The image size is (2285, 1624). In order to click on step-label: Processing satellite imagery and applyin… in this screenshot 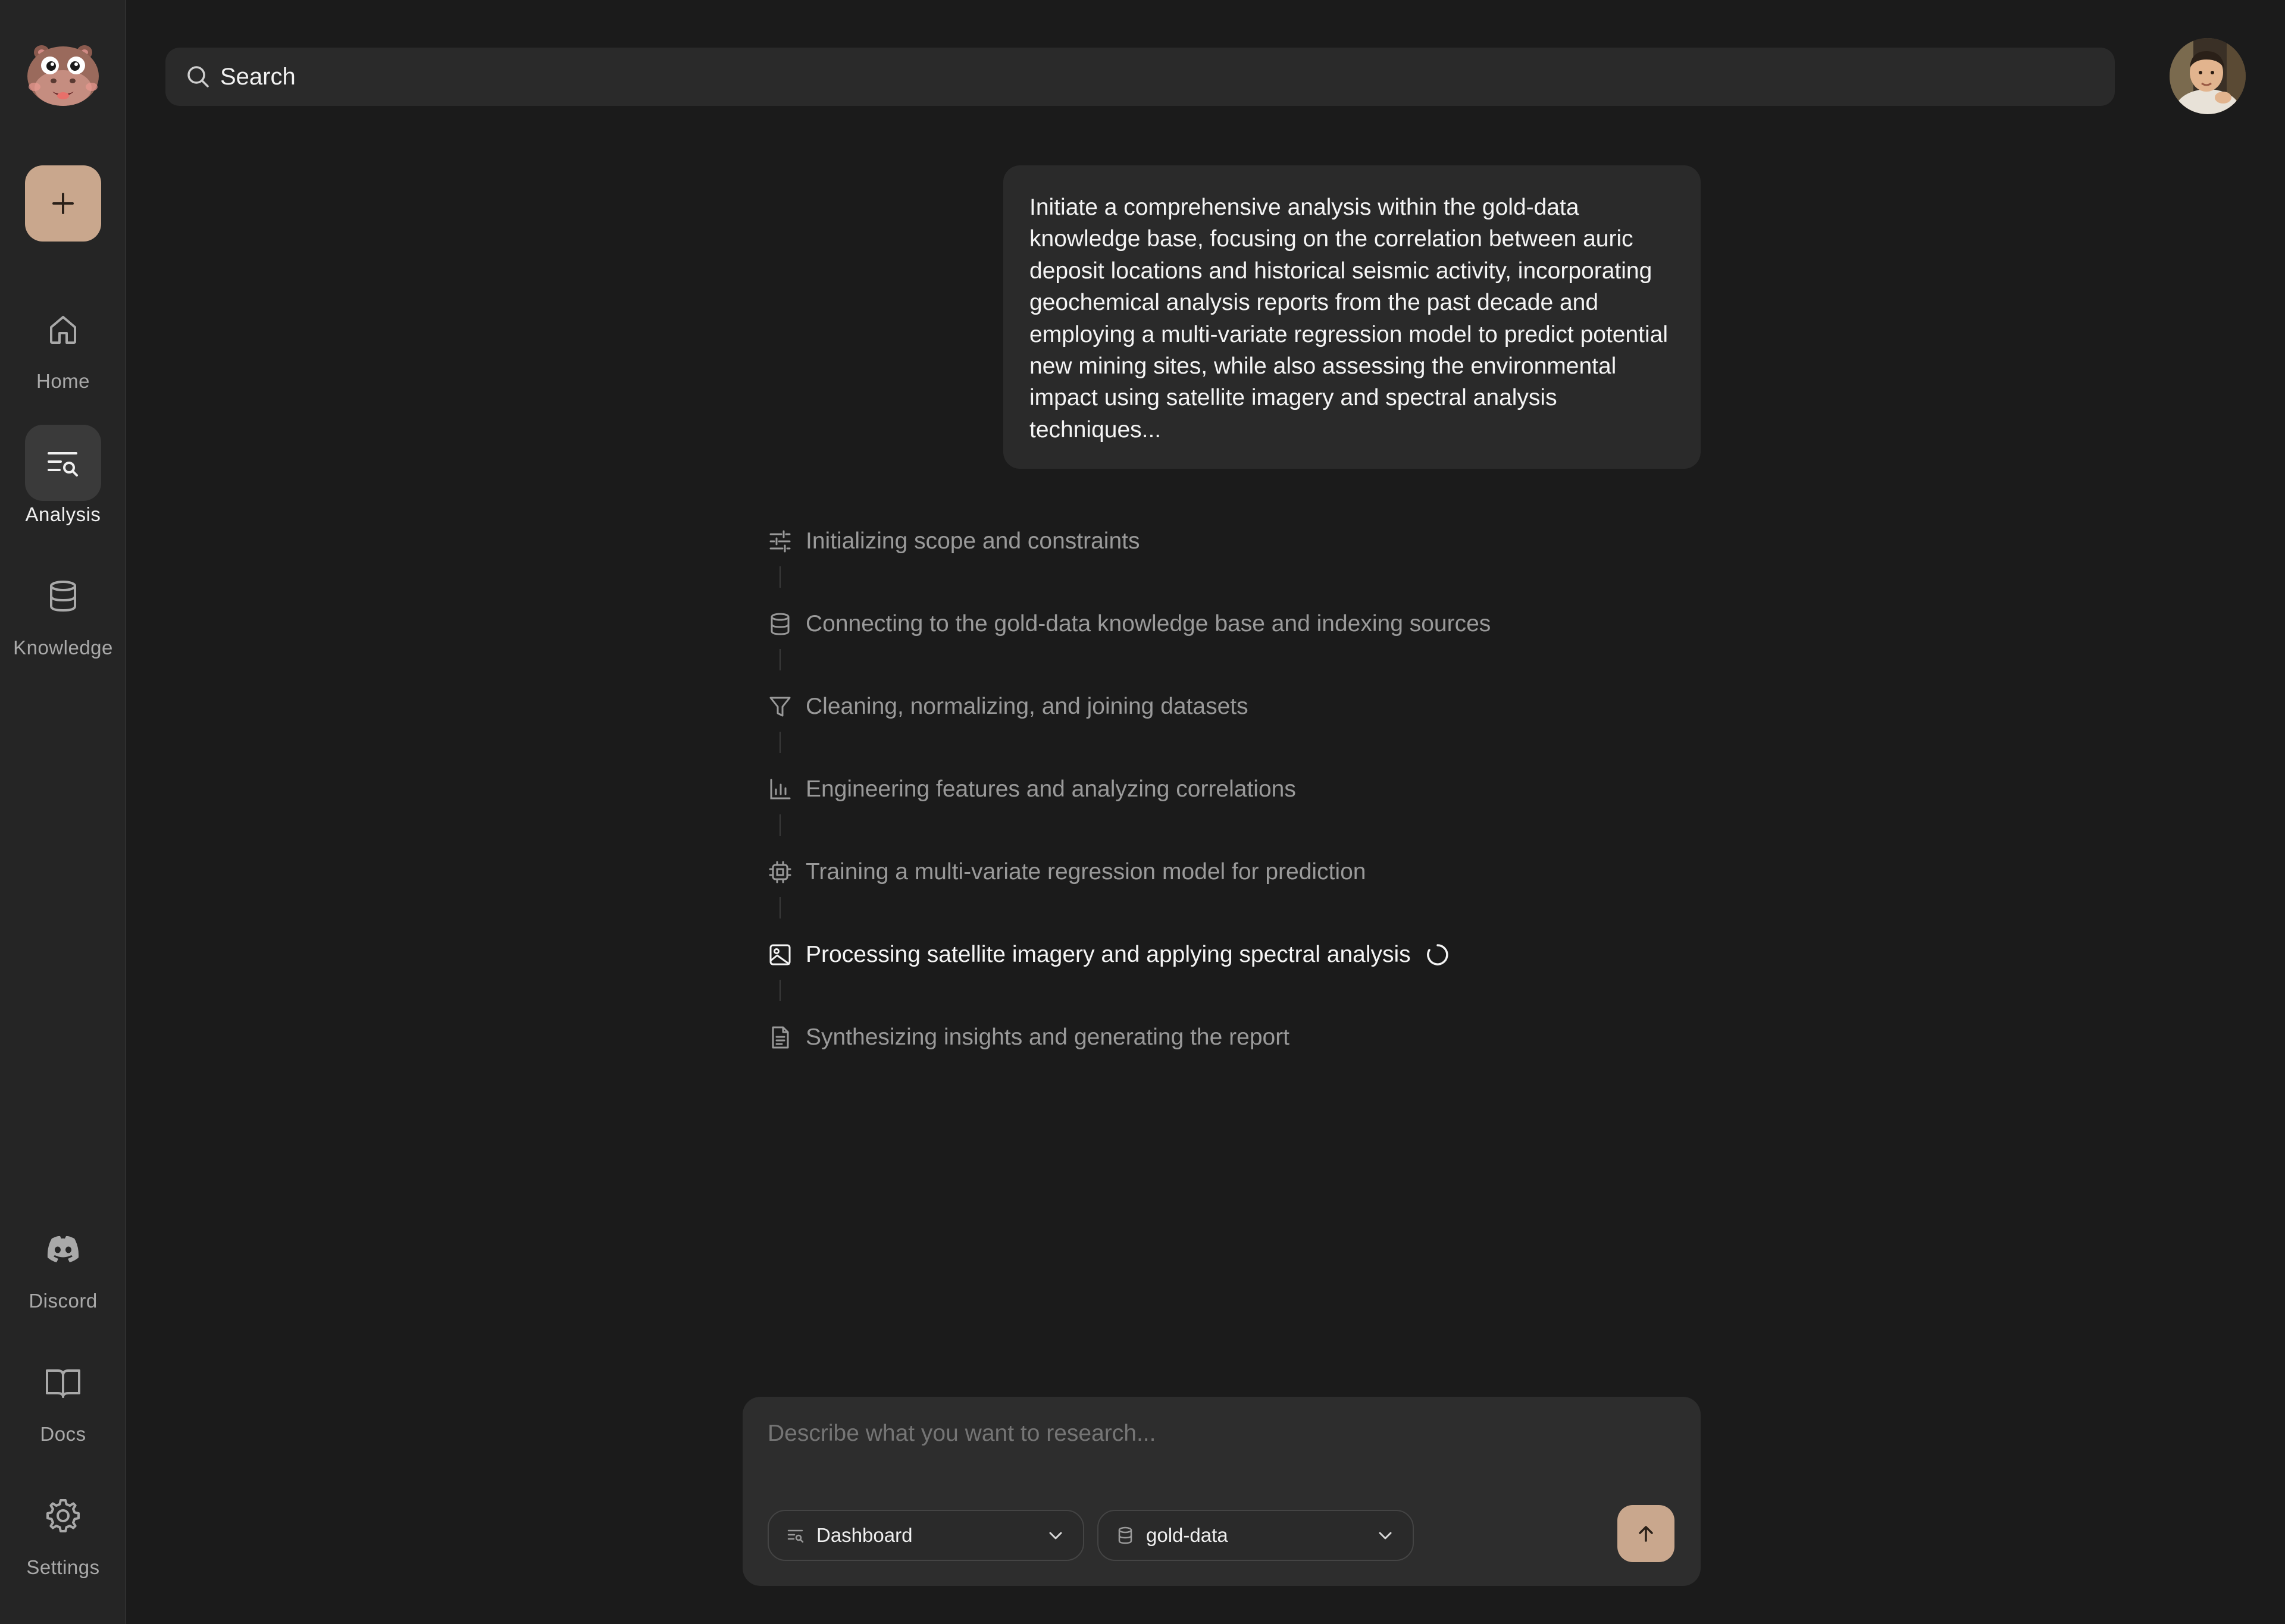, I will do `click(1108, 954)`.